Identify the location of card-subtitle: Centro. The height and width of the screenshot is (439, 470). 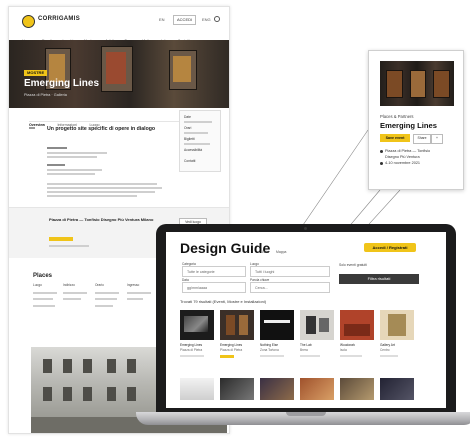
(385, 350).